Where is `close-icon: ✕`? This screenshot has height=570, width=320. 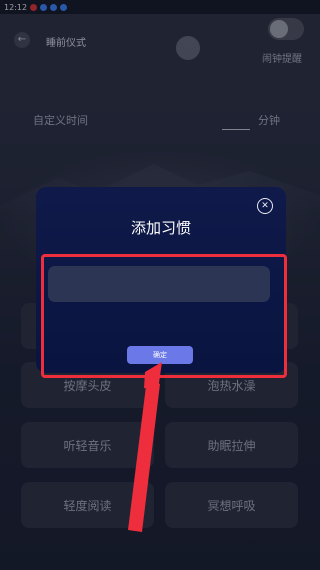
close-icon: ✕ is located at coordinates (265, 206).